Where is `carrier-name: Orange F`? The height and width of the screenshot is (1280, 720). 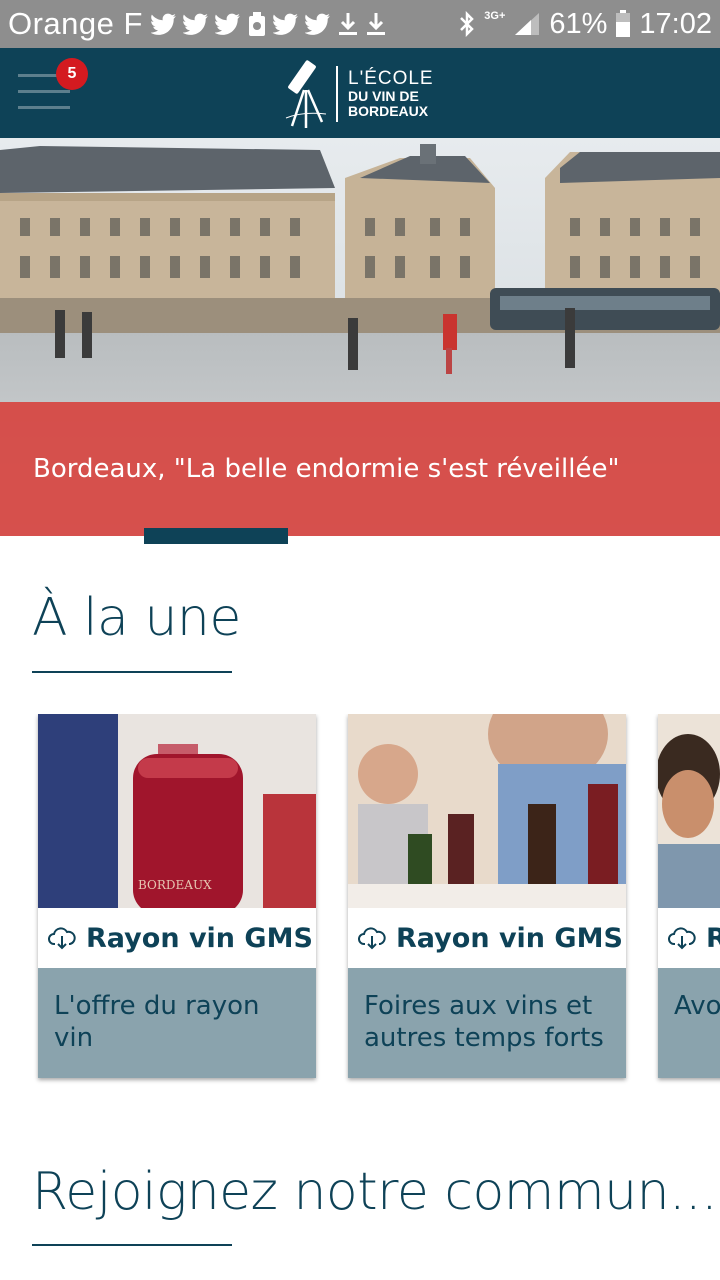 carrier-name: Orange F is located at coordinates (75, 23).